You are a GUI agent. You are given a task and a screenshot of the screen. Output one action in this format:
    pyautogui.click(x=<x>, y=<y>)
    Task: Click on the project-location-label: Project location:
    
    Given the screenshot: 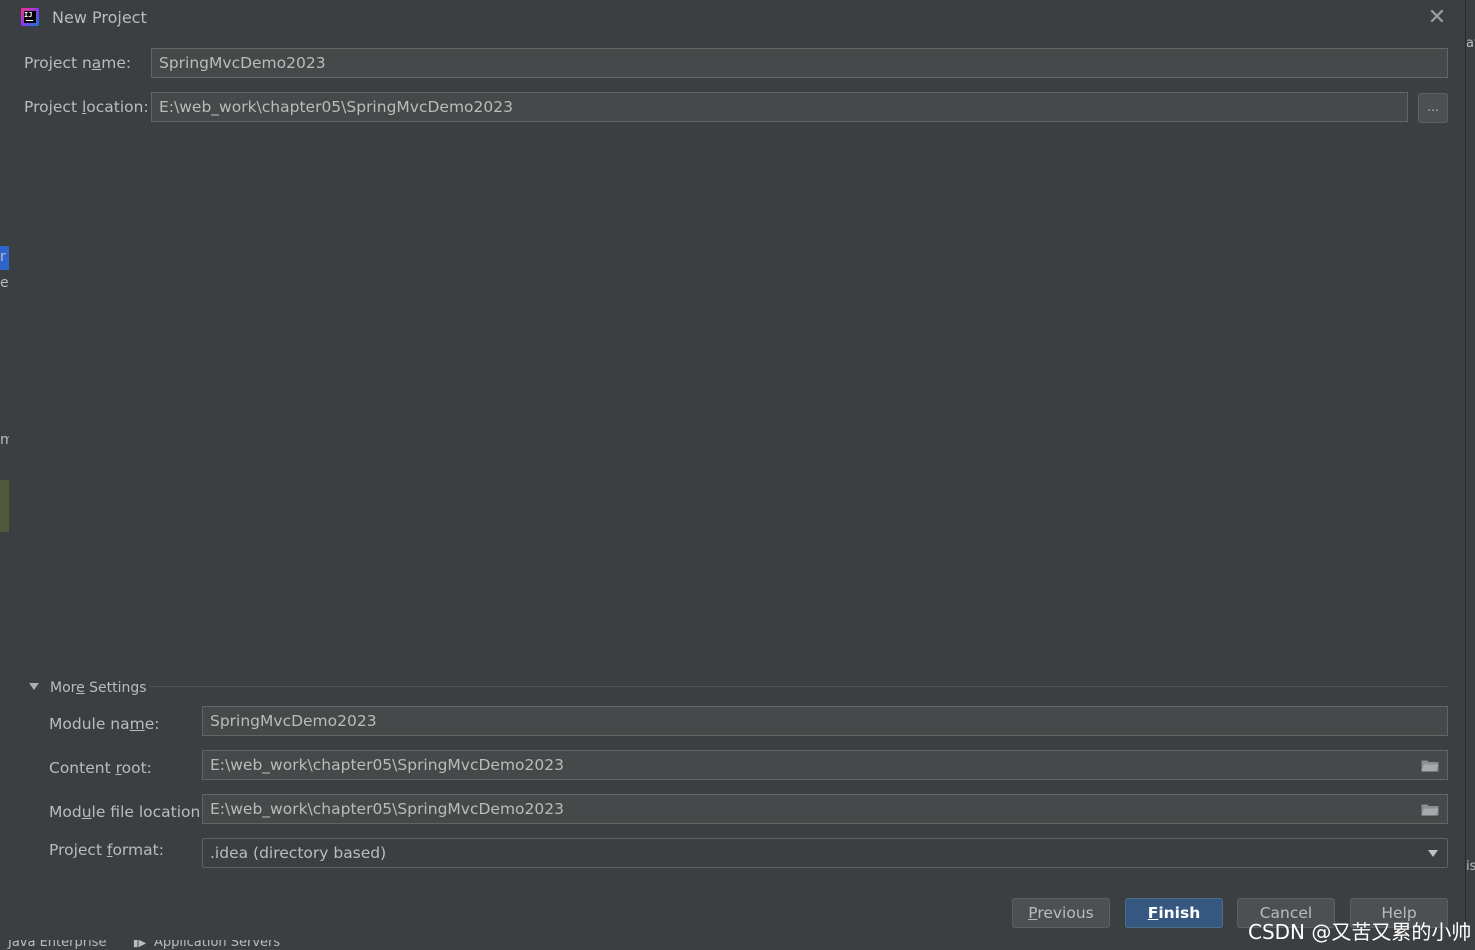 What is the action you would take?
    pyautogui.click(x=86, y=107)
    